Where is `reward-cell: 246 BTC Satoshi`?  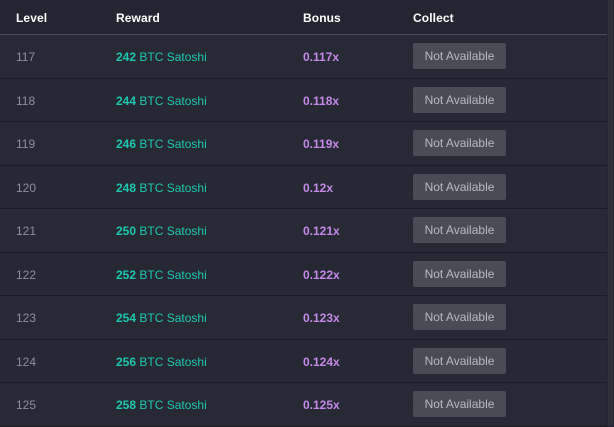
reward-cell: 246 BTC Satoshi is located at coordinates (161, 144).